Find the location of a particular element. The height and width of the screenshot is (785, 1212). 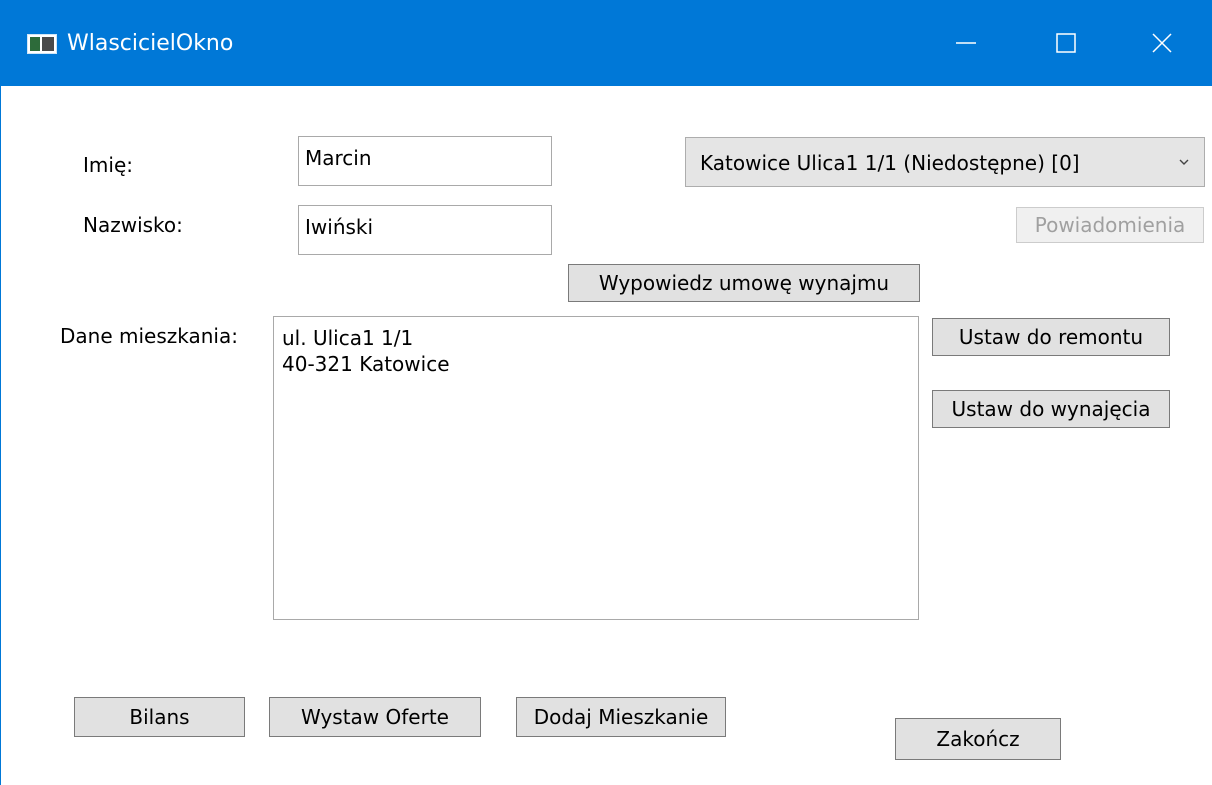

maximize-icon is located at coordinates (1066, 43).